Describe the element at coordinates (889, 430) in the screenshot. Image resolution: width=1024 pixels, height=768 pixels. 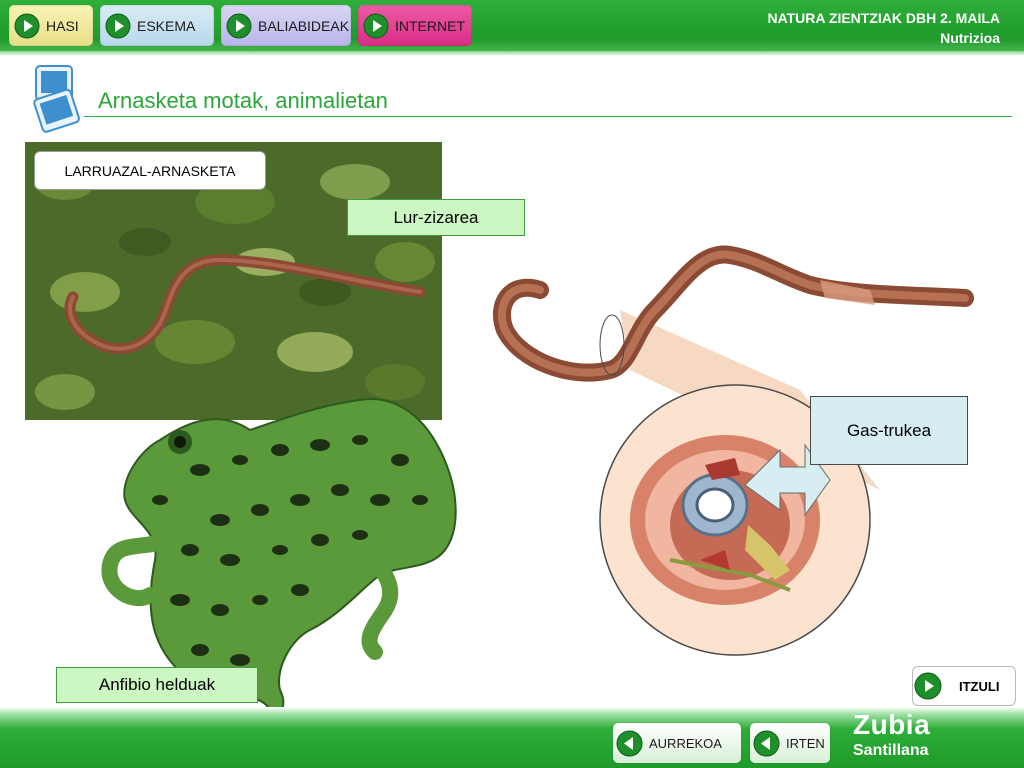
I see `gas-exchange-label: Gas-trukea` at that location.